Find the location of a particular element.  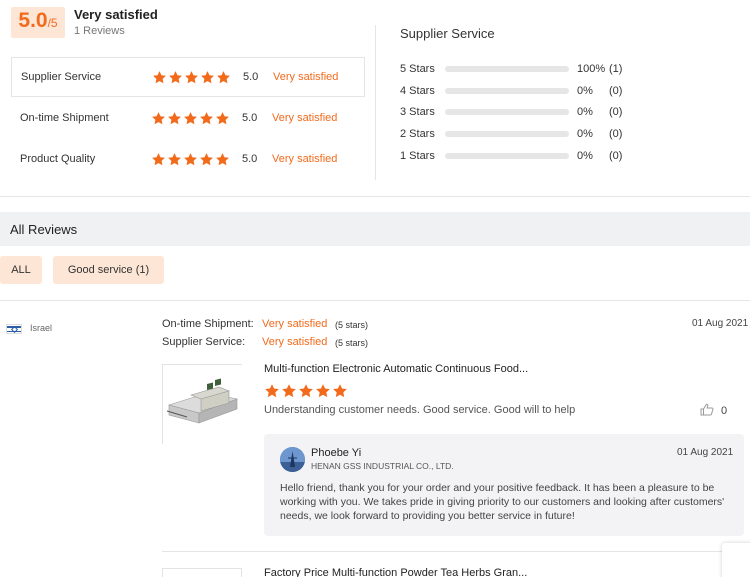

product-rating-stars is located at coordinates (306, 391).